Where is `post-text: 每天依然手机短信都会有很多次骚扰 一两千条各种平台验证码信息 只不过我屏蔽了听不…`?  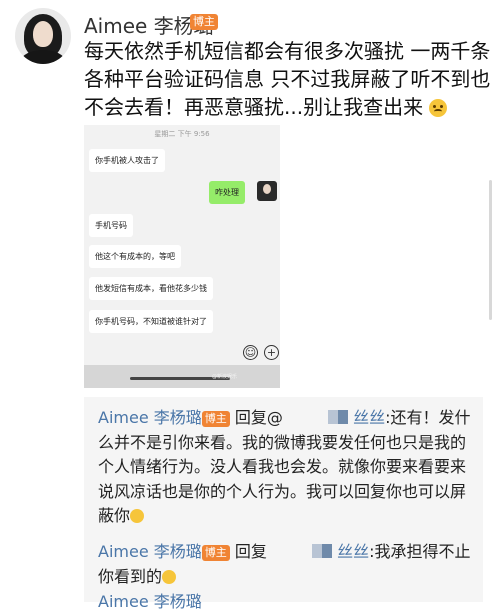
post-text: 每天依然手机短信都会有很多次骚扰 一两千条各种平台验证码信息 只不过我屏蔽了听不… is located at coordinates (289, 79).